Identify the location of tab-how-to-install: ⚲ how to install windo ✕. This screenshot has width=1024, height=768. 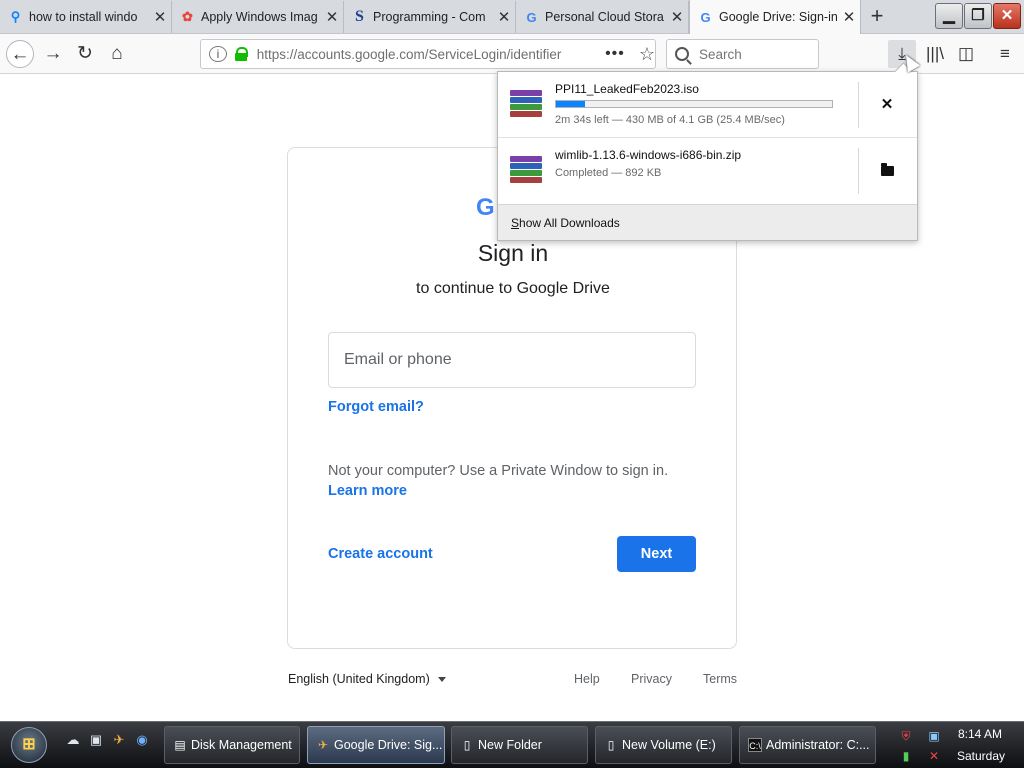
(86, 17).